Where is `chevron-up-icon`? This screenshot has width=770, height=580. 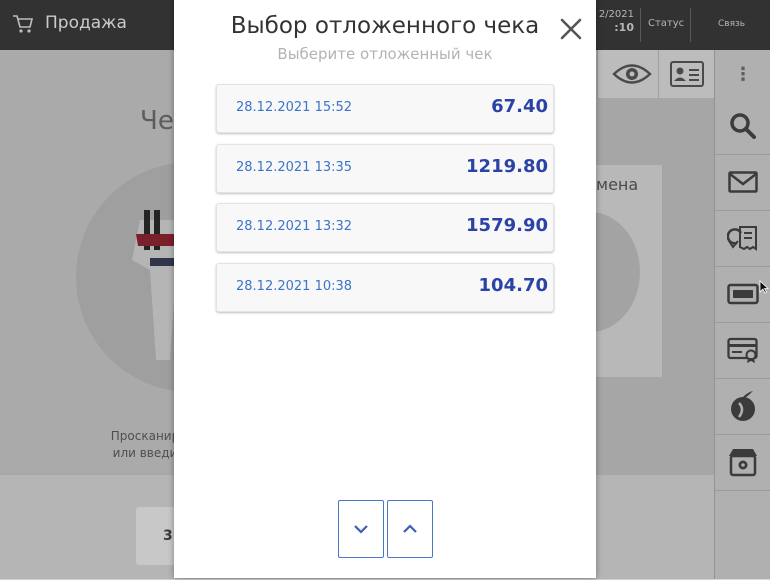
chevron-up-icon is located at coordinates (410, 528).